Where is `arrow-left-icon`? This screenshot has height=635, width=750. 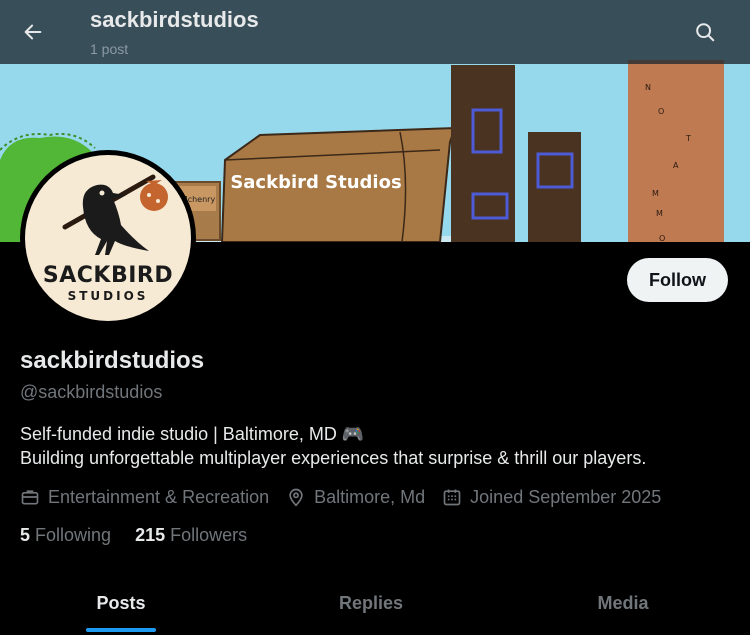
arrow-left-icon is located at coordinates (33, 32).